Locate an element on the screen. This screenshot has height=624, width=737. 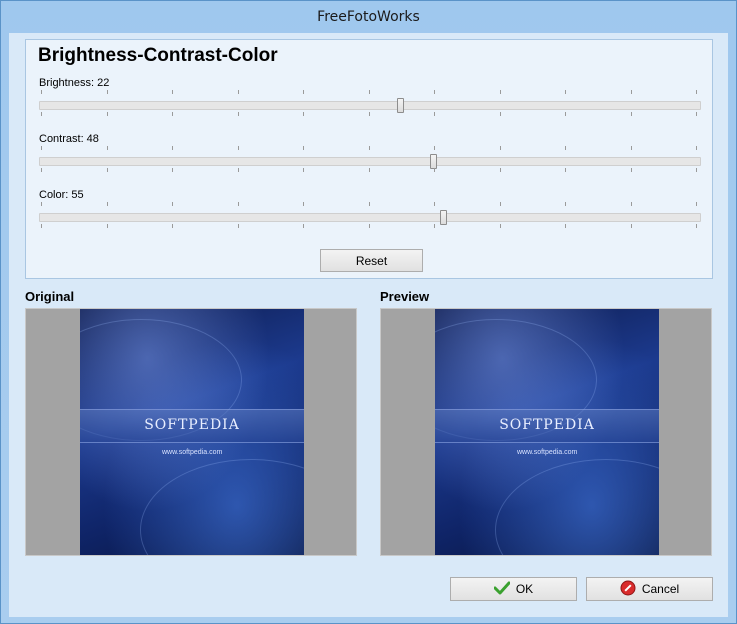
contrast-slider is located at coordinates (370, 161).